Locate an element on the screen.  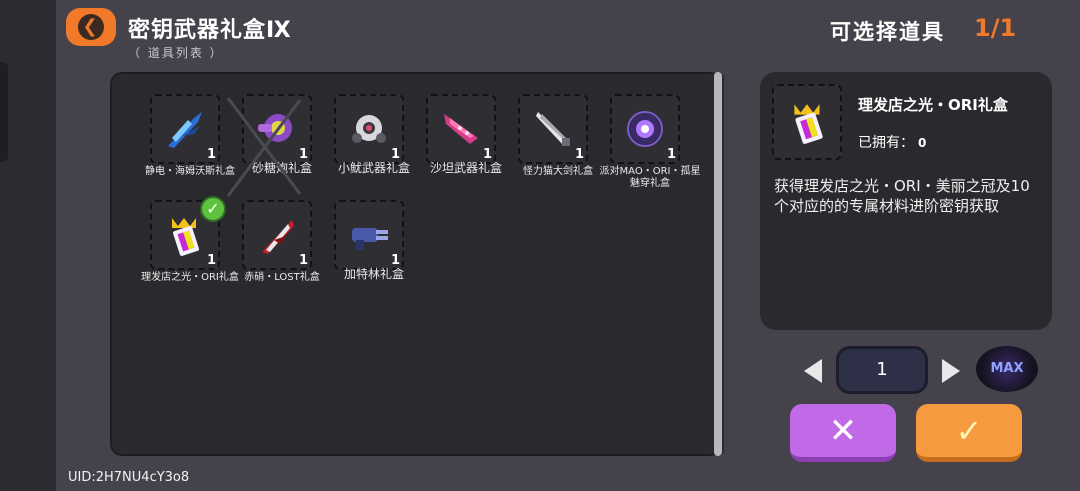
squid-weapon-icon is located at coordinates (369, 129).